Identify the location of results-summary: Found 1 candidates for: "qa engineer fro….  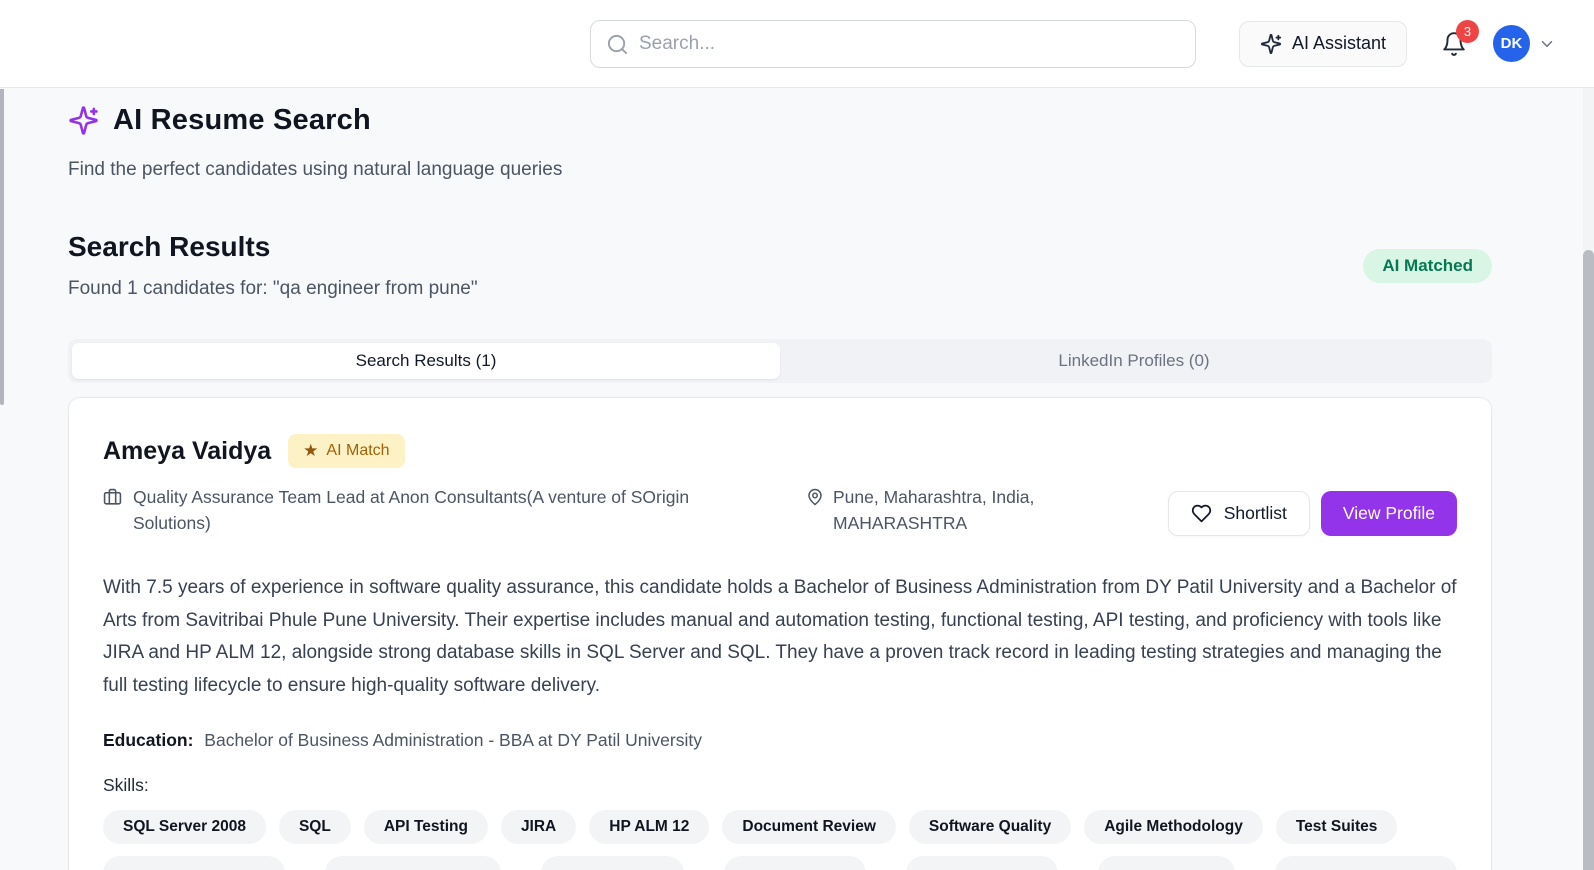
(273, 288).